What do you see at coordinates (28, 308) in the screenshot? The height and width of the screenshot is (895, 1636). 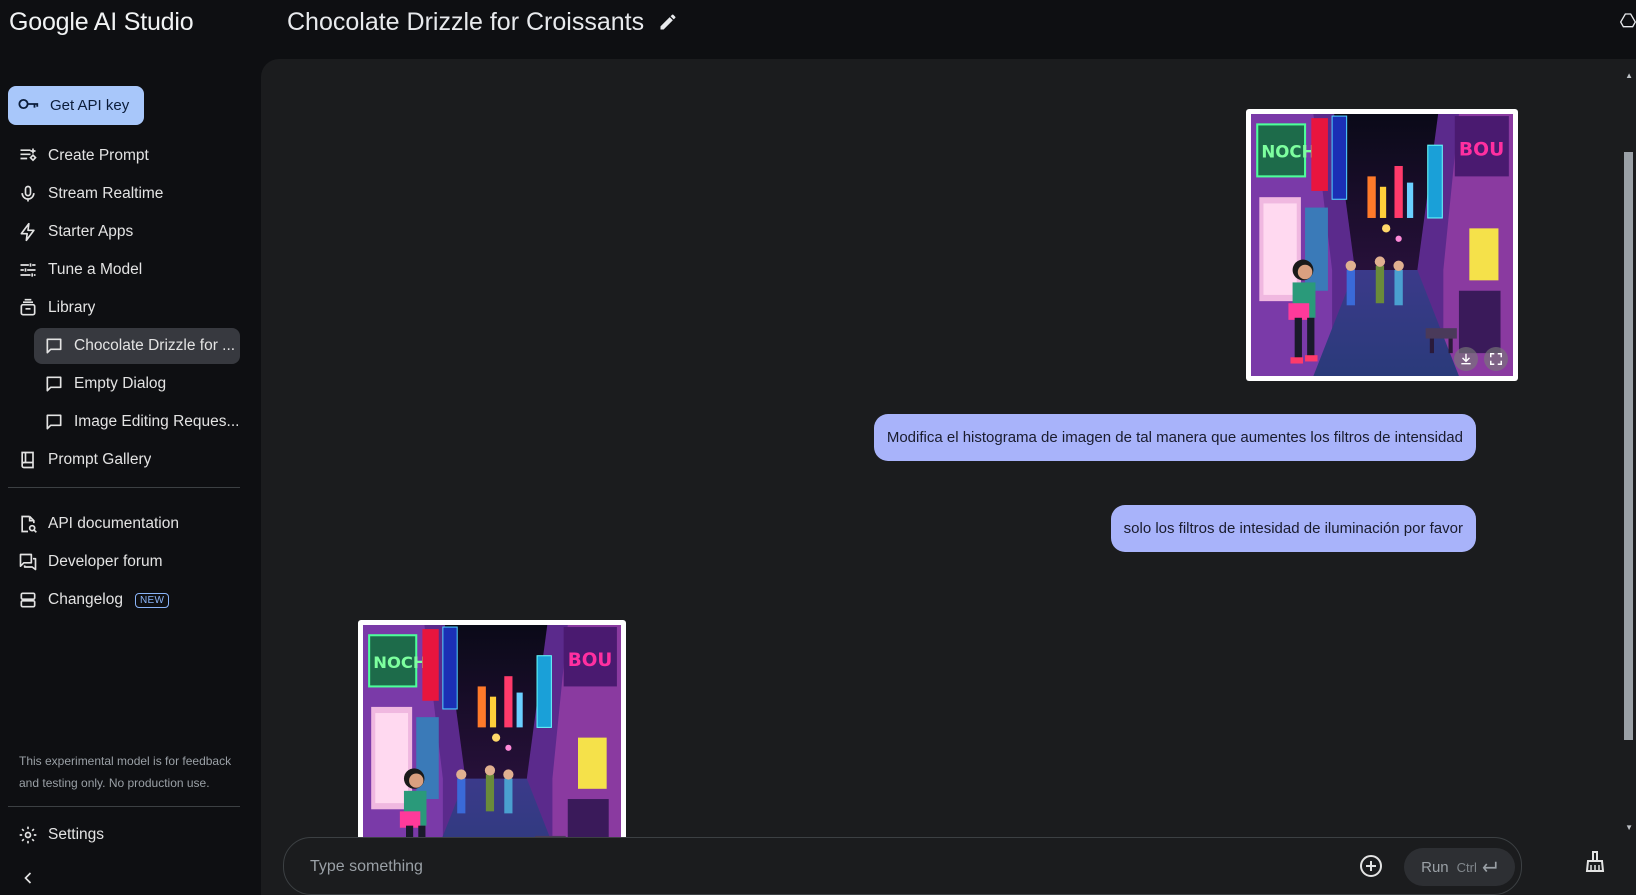 I see `library-icon` at bounding box center [28, 308].